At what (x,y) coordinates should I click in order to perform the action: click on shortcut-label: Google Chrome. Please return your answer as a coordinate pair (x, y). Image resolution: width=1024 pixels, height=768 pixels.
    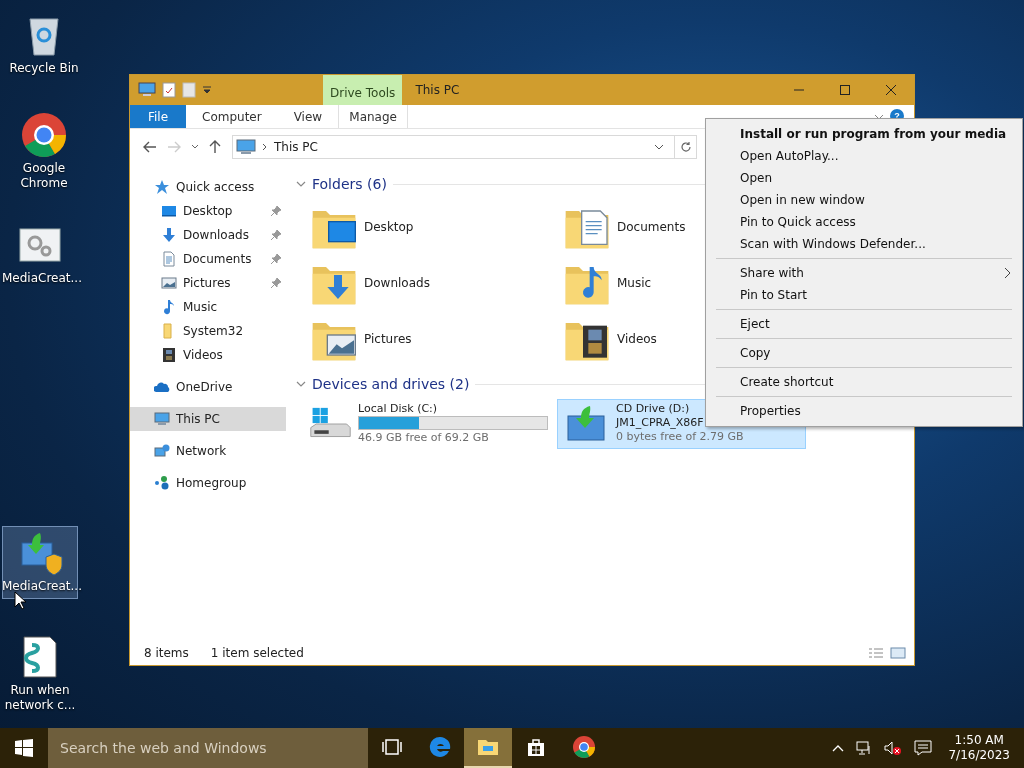
    Looking at the image, I should click on (44, 176).